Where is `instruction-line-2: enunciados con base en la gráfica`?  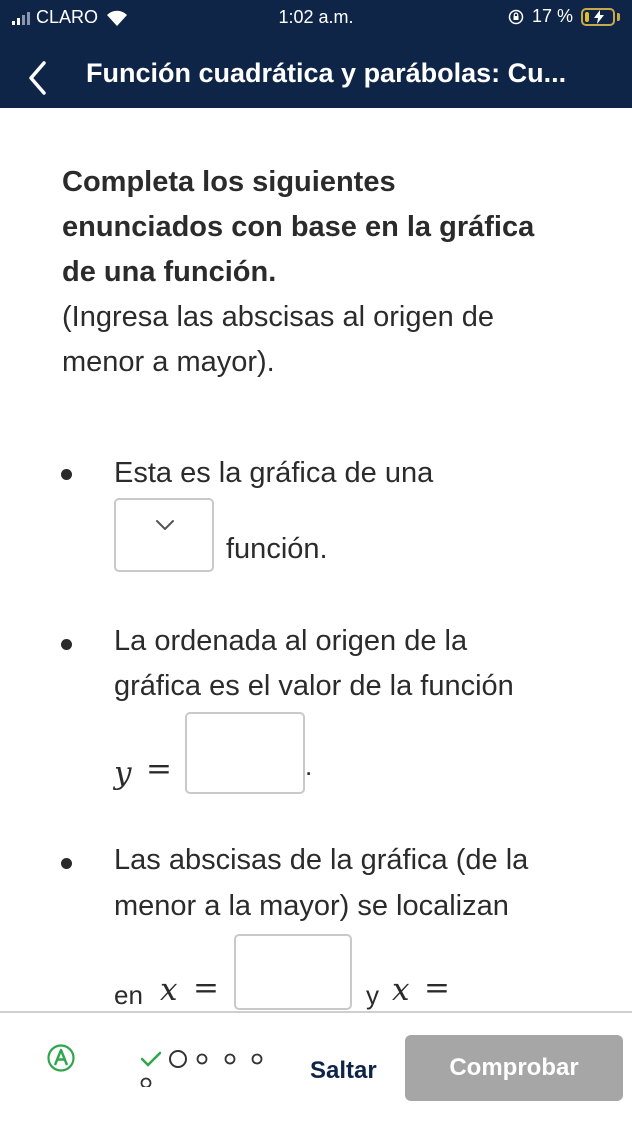
instruction-line-2: enunciados con base en la gráfica is located at coordinates (298, 227).